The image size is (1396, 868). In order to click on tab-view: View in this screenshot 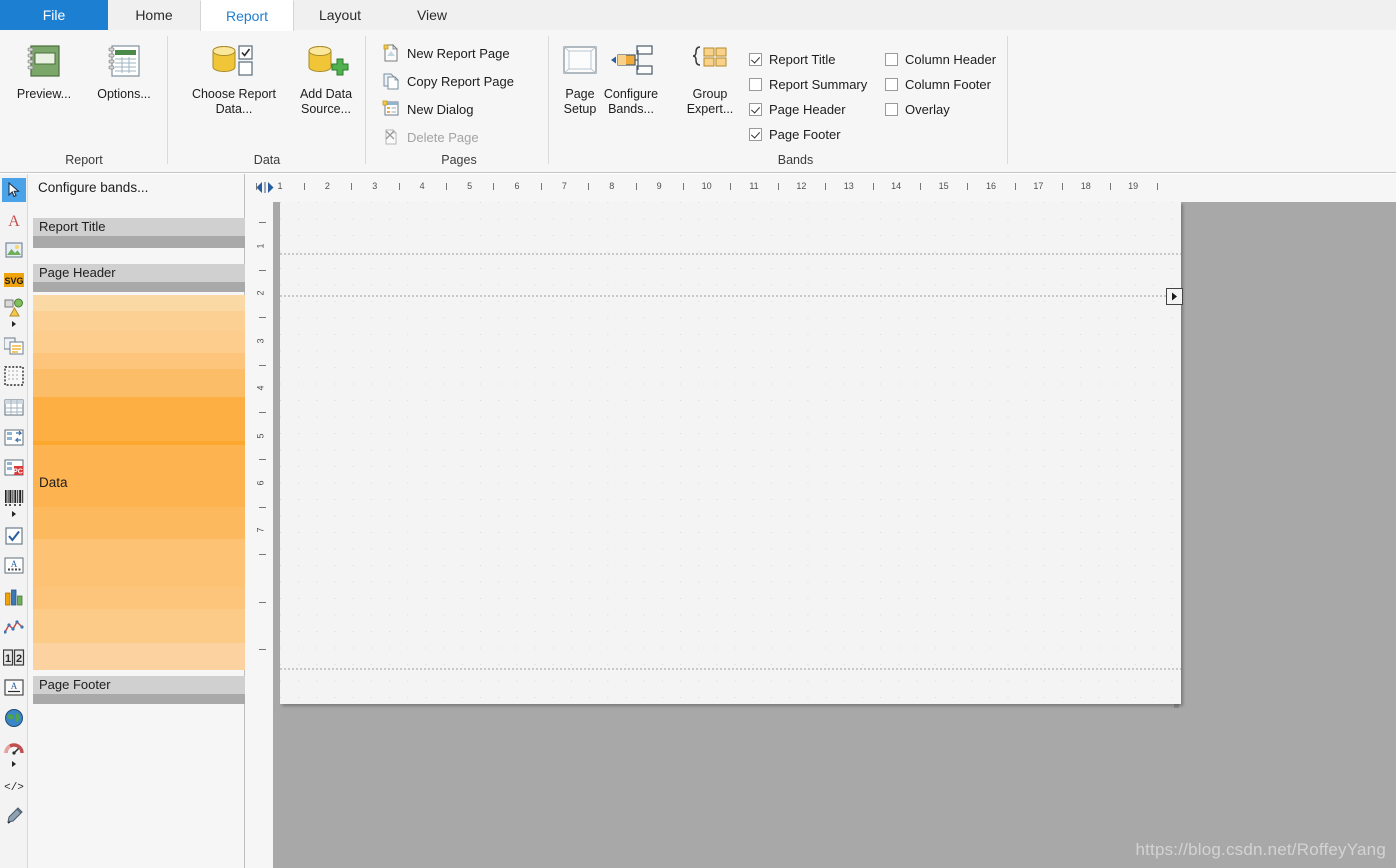, I will do `click(432, 15)`.